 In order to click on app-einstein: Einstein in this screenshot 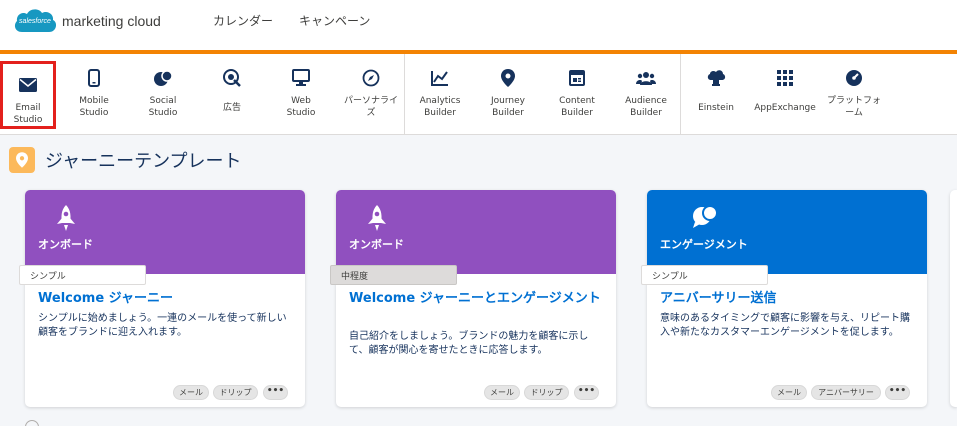, I will do `click(716, 94)`.